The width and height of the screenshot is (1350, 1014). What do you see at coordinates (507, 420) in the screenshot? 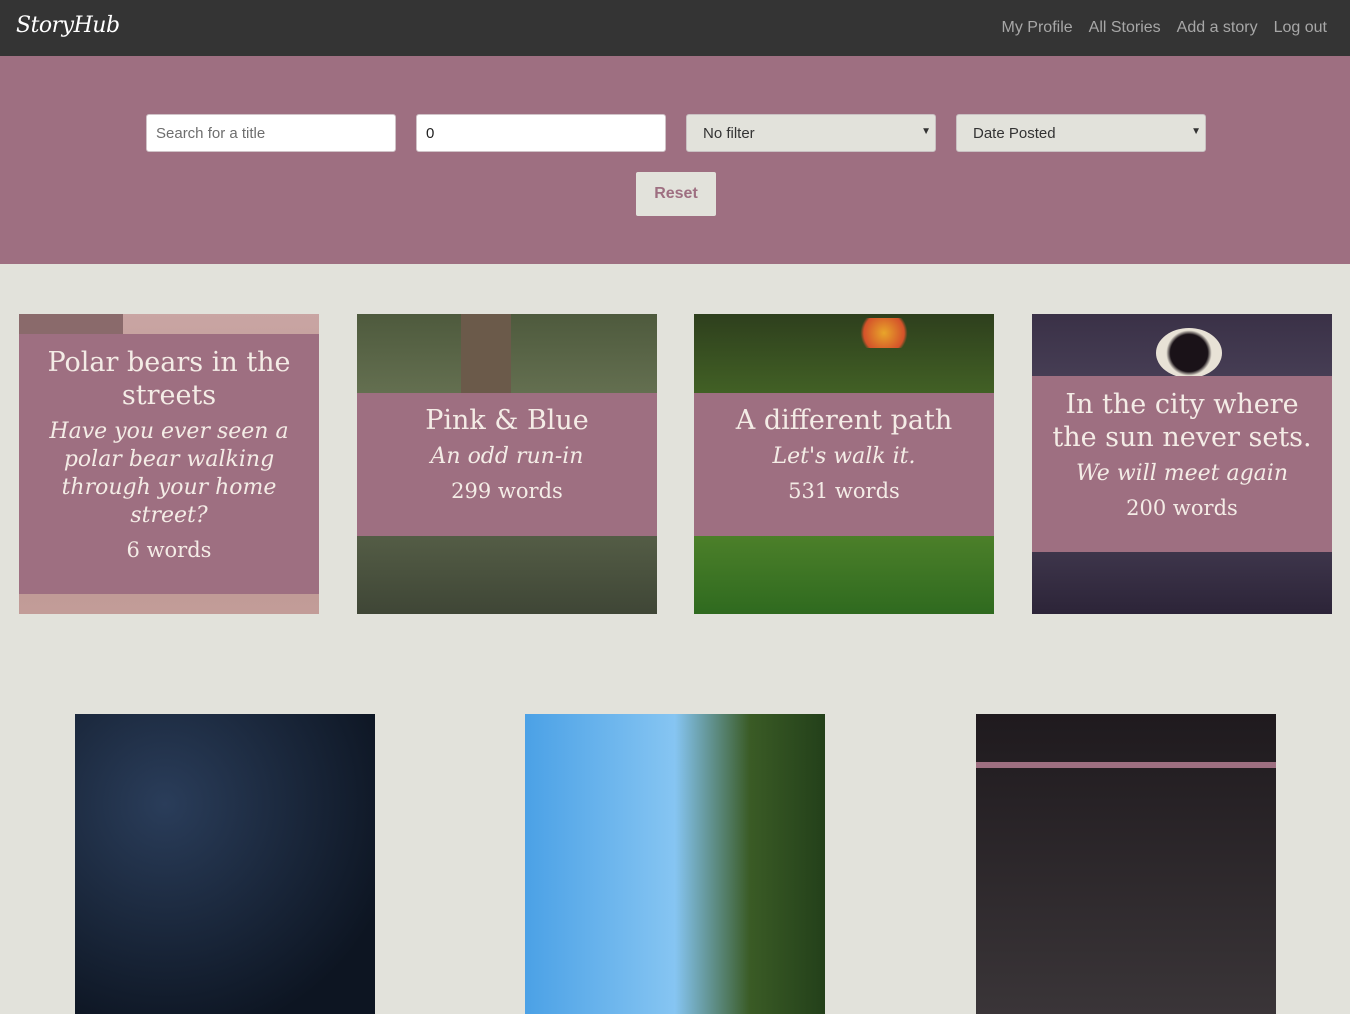
I see `card-title: Pink & Blue` at bounding box center [507, 420].